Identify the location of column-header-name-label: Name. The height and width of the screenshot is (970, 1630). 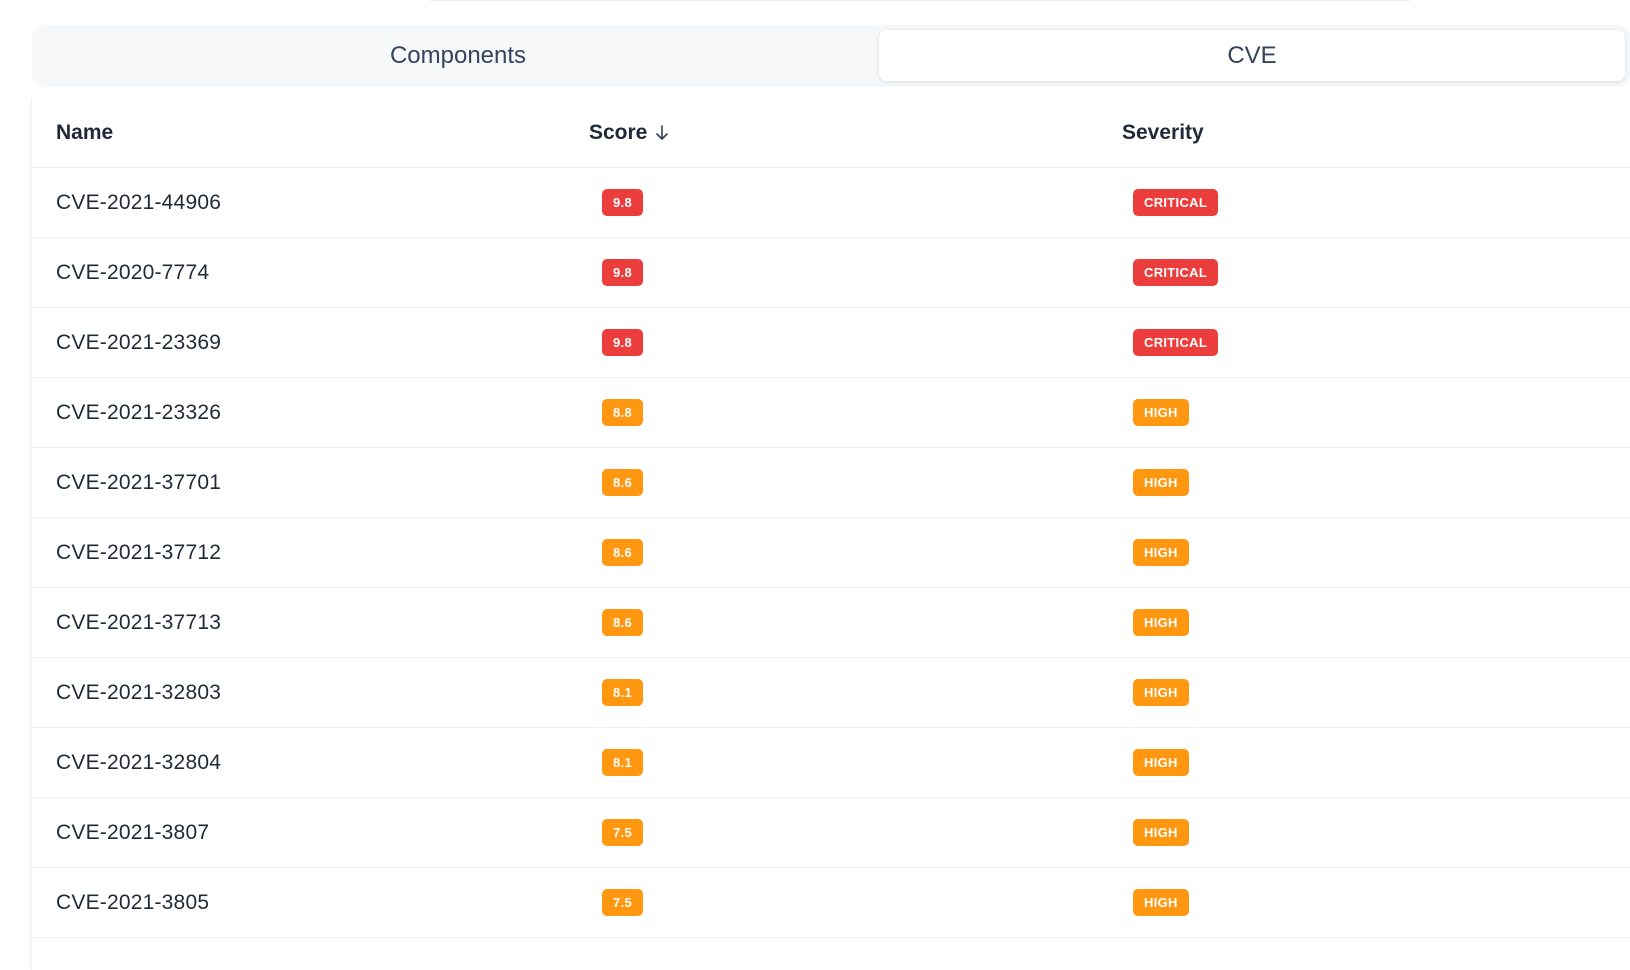
(85, 132).